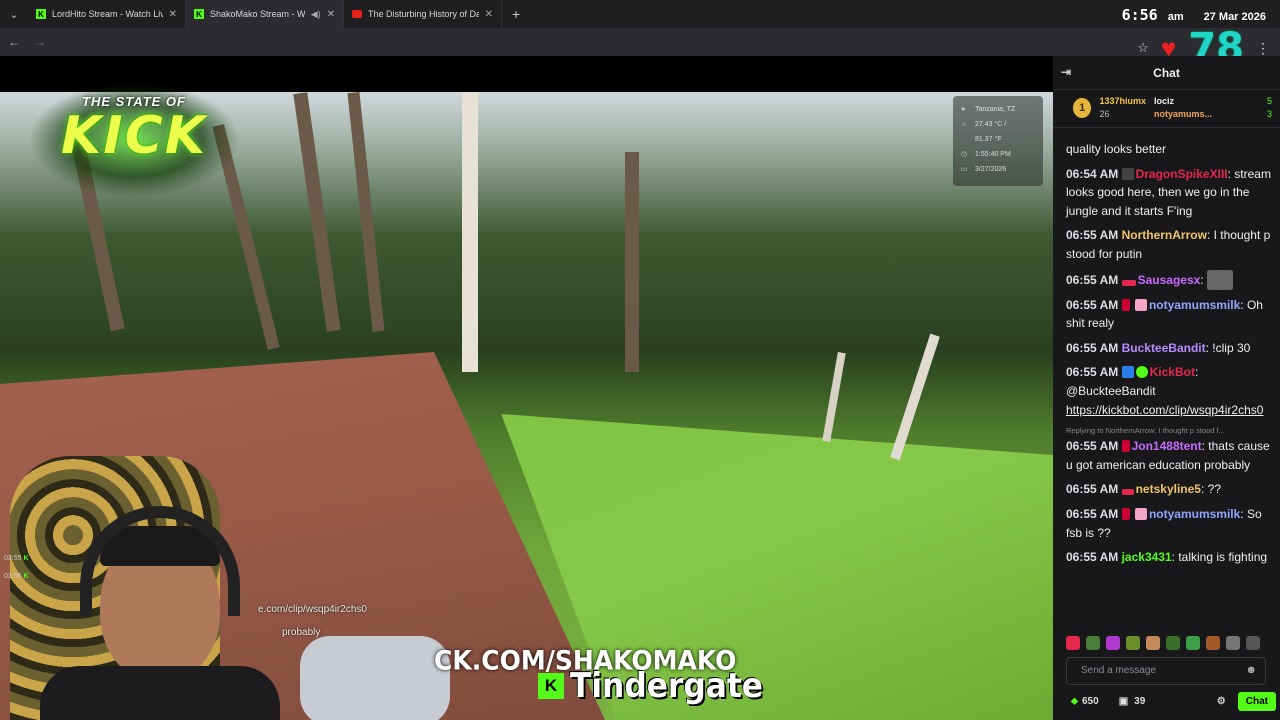 The image size is (1280, 720). I want to click on logo-main-text: KICK, so click(134, 136).